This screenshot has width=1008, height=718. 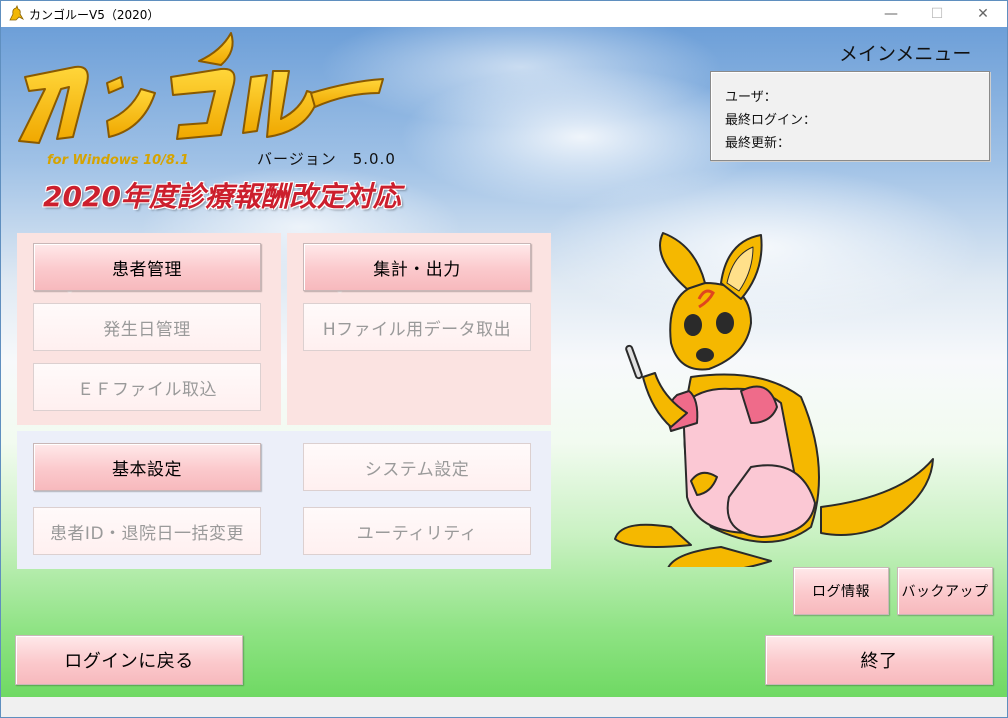 What do you see at coordinates (17, 13) in the screenshot?
I see `kangaroo-app-icon` at bounding box center [17, 13].